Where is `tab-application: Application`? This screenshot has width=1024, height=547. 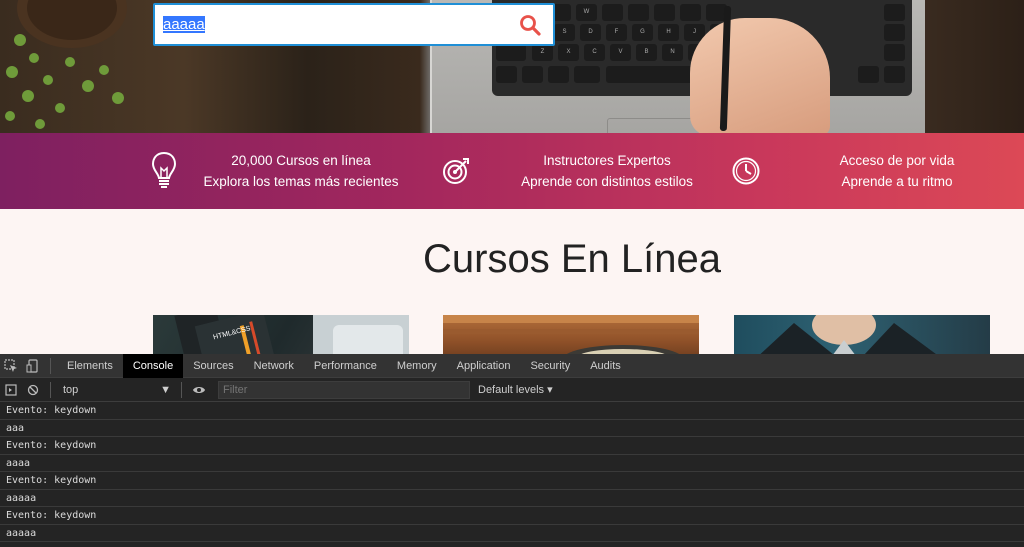 tab-application: Application is located at coordinates (484, 366).